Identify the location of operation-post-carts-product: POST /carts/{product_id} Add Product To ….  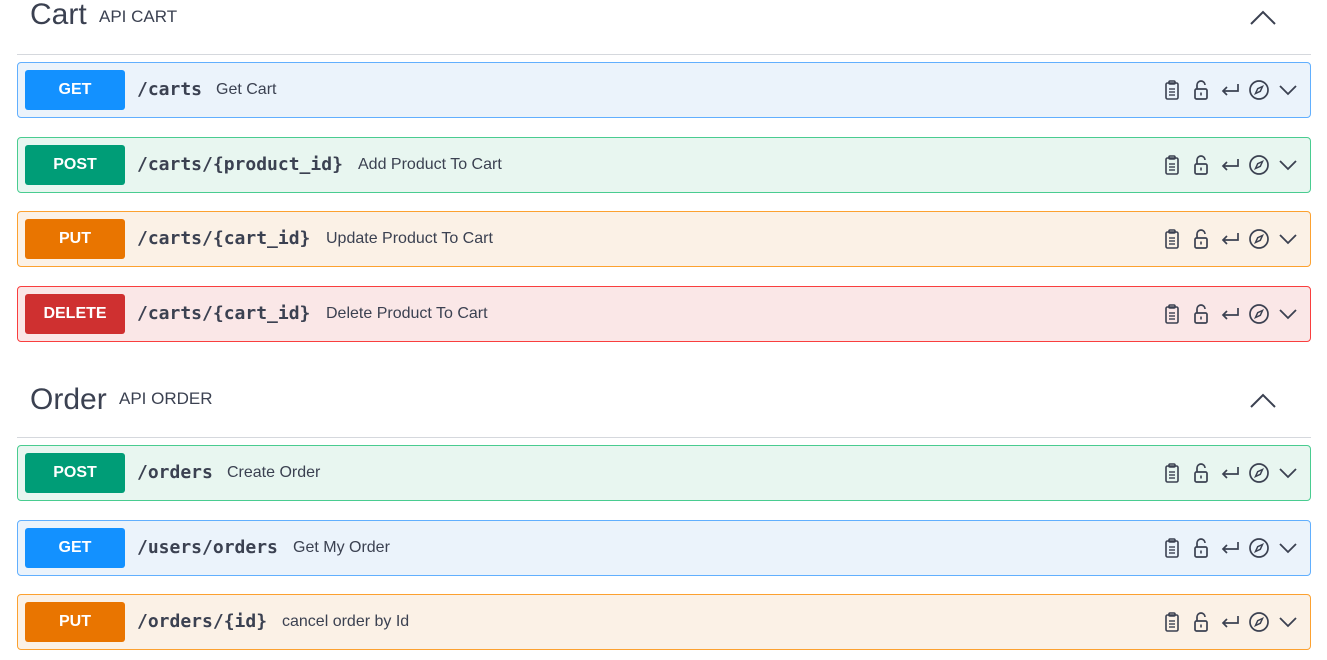
(664, 165).